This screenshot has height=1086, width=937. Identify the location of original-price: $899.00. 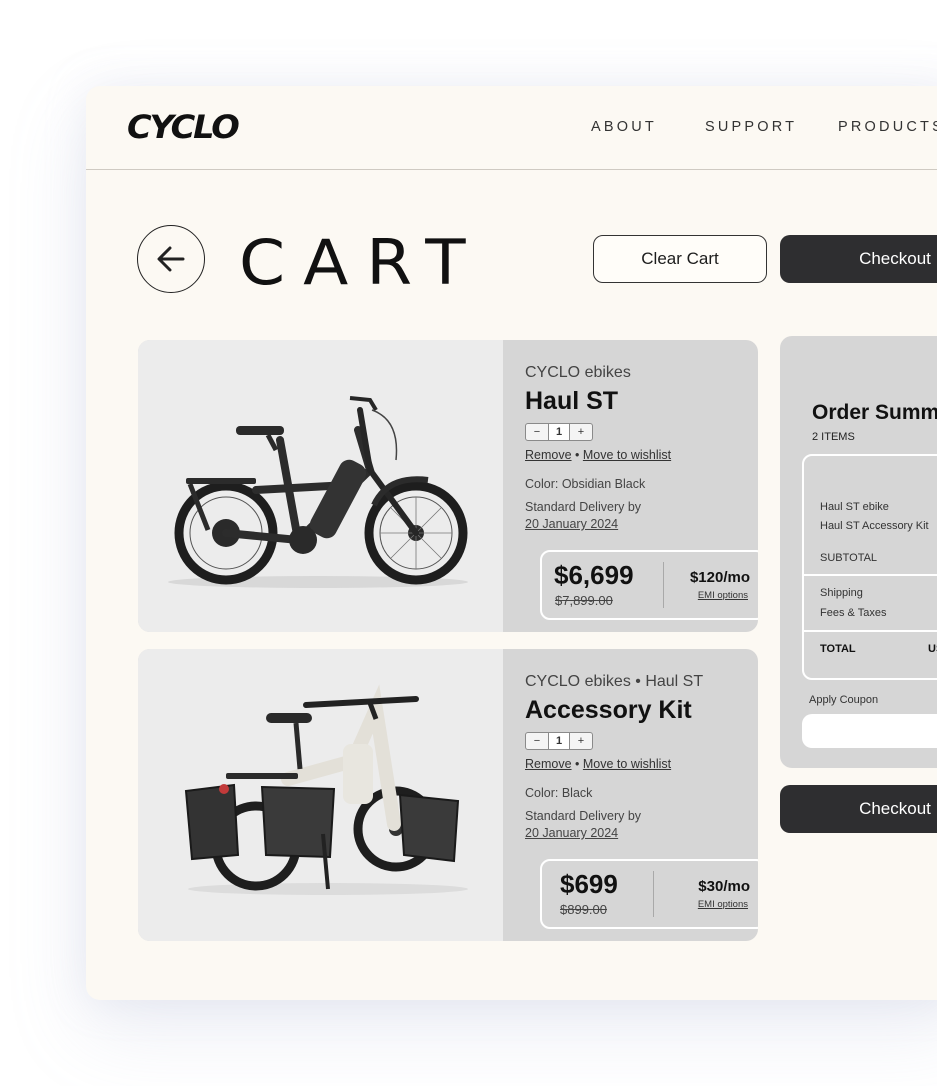
(583, 909).